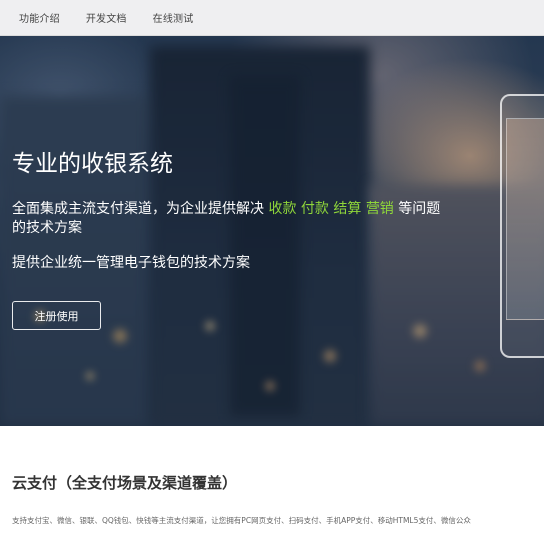 This screenshot has width=544, height=543. Describe the element at coordinates (282, 209) in the screenshot. I see `highlight-word: 收款` at that location.